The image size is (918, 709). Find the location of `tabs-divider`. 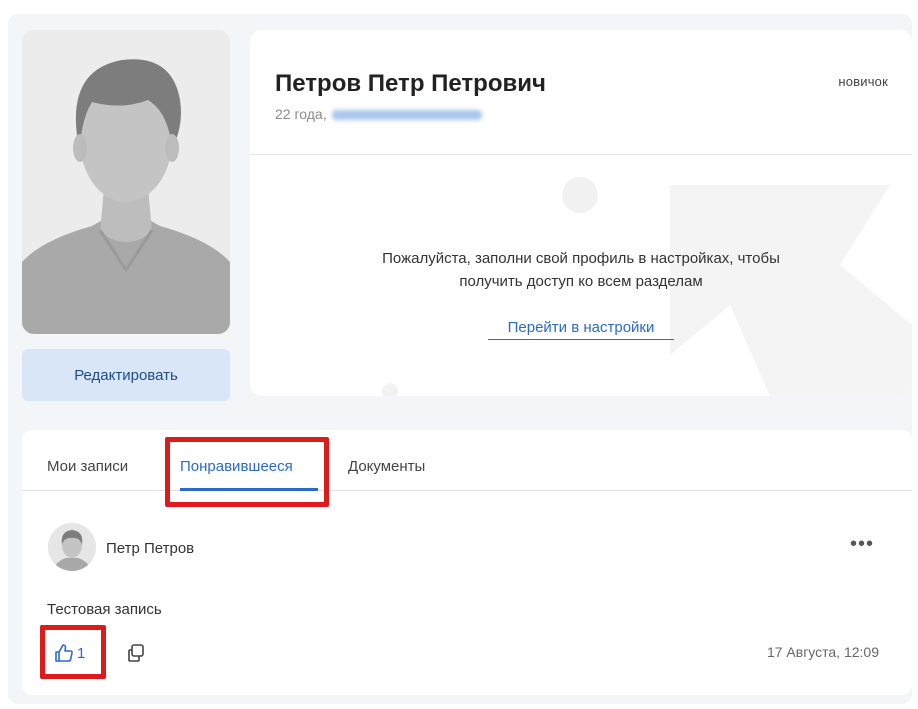

tabs-divider is located at coordinates (467, 490).